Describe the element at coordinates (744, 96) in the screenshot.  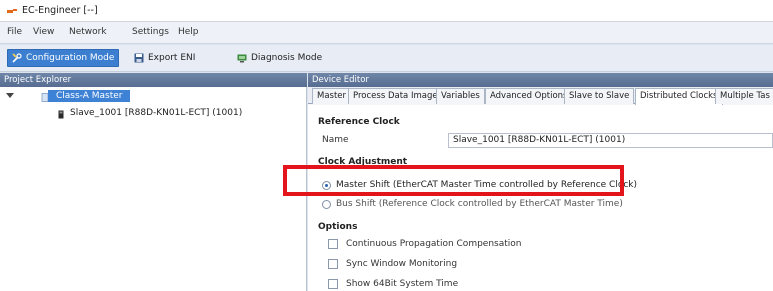
I see `tab-multiple-tasks: Multiple Tas` at that location.